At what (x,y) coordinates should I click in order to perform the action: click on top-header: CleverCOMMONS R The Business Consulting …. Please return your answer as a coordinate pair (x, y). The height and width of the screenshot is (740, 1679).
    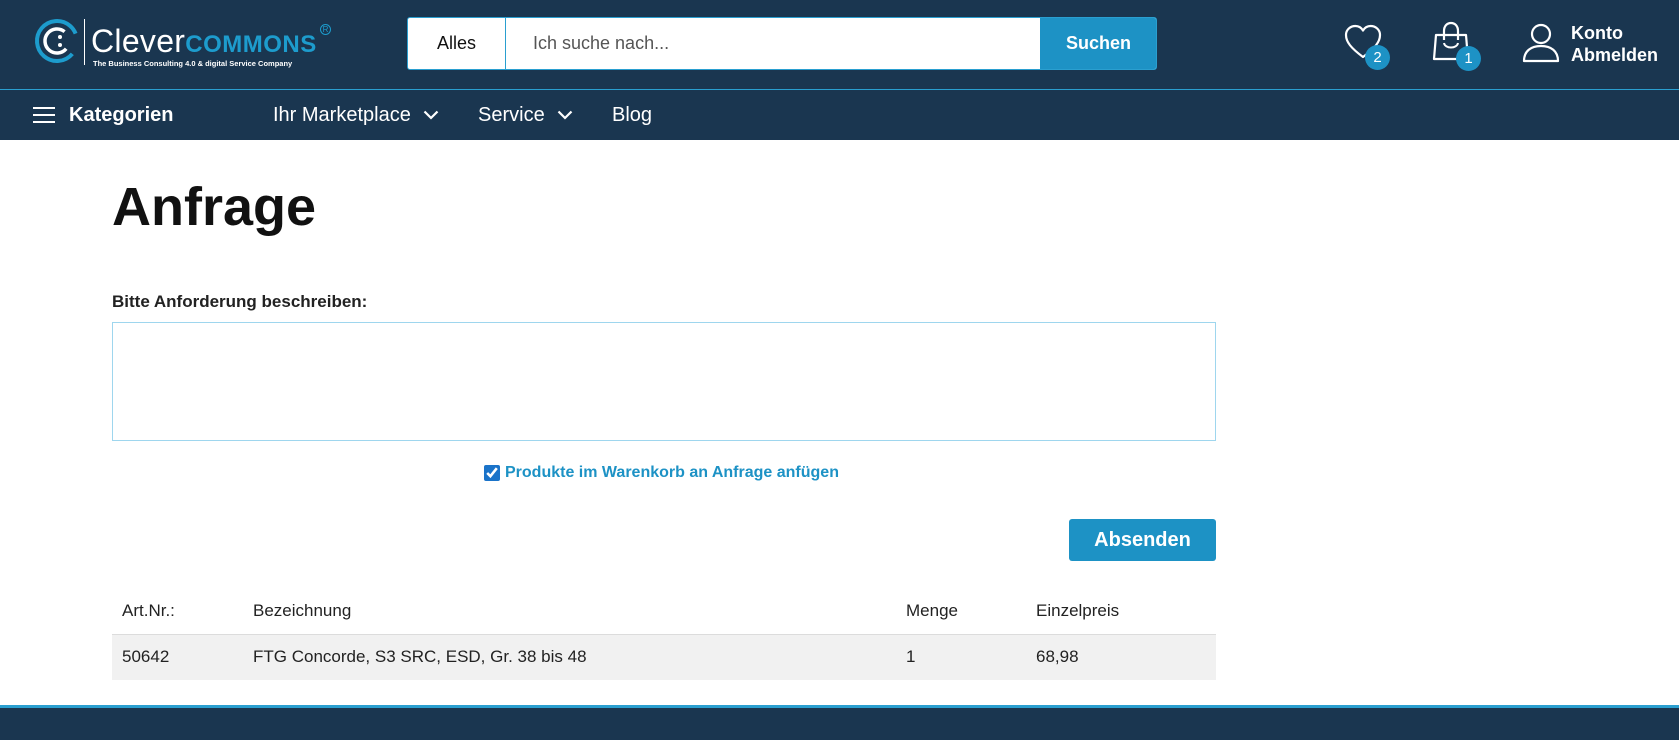
    Looking at the image, I should click on (839, 44).